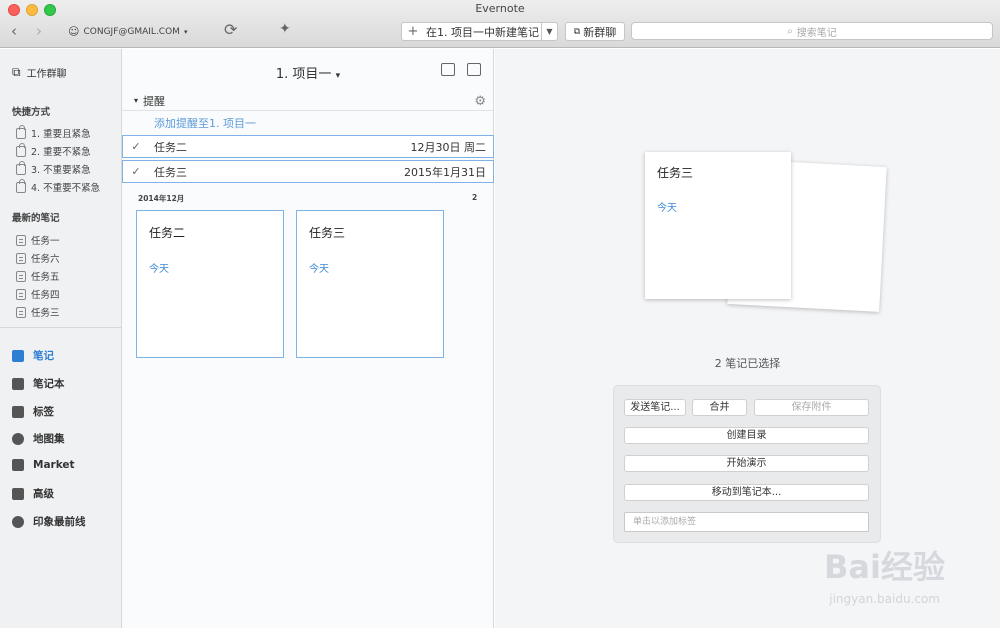 The height and width of the screenshot is (628, 1000). Describe the element at coordinates (816, 33) in the screenshot. I see `search-placeholder: 搜索笔记` at that location.